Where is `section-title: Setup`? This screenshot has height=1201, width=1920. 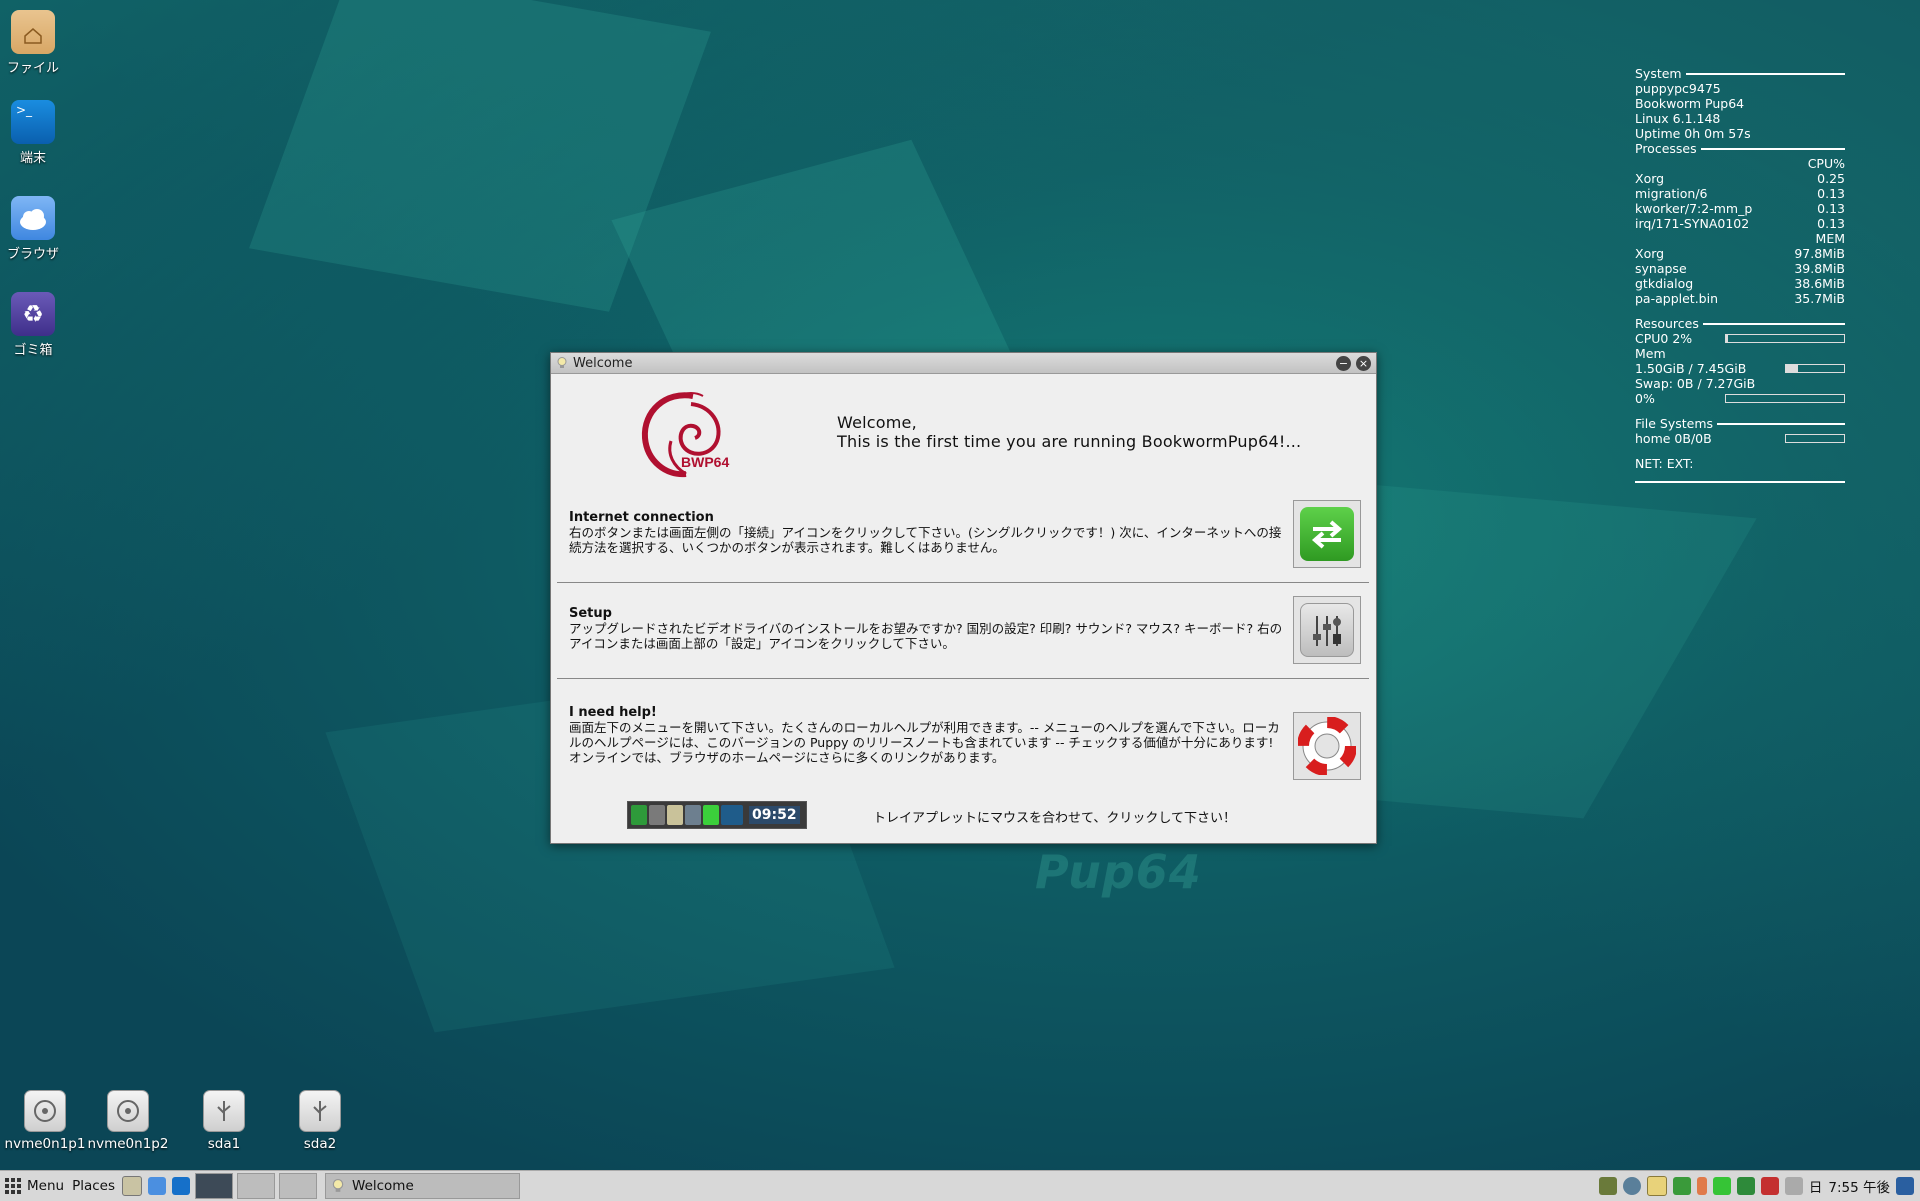
section-title: Setup is located at coordinates (590, 613).